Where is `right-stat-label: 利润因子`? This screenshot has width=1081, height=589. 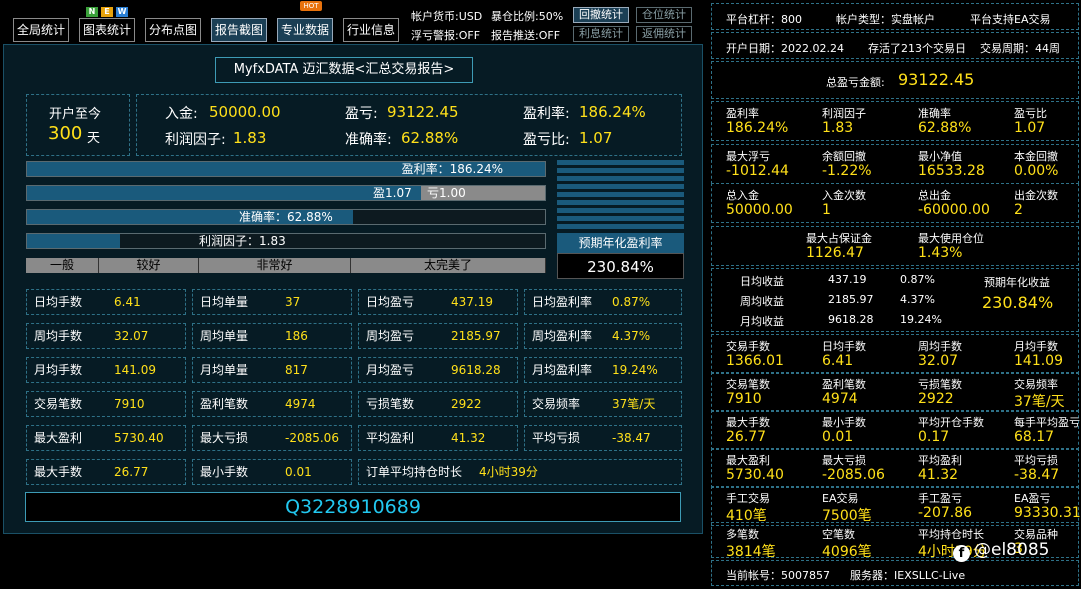
right-stat-label: 利润因子 is located at coordinates (844, 113).